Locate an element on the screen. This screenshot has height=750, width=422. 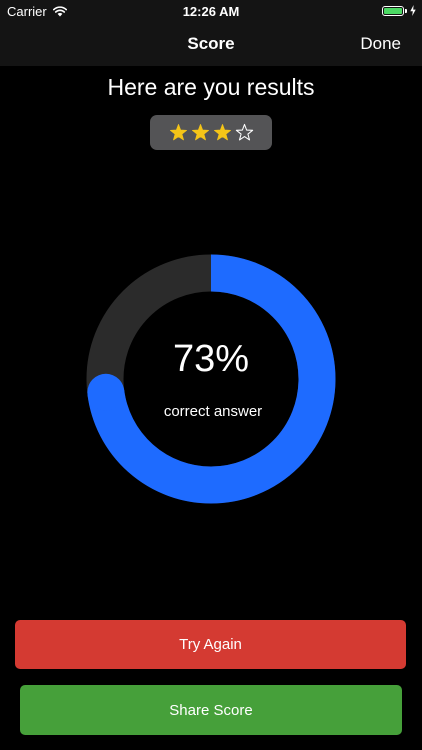
navigation-bar: Score Done is located at coordinates (211, 44).